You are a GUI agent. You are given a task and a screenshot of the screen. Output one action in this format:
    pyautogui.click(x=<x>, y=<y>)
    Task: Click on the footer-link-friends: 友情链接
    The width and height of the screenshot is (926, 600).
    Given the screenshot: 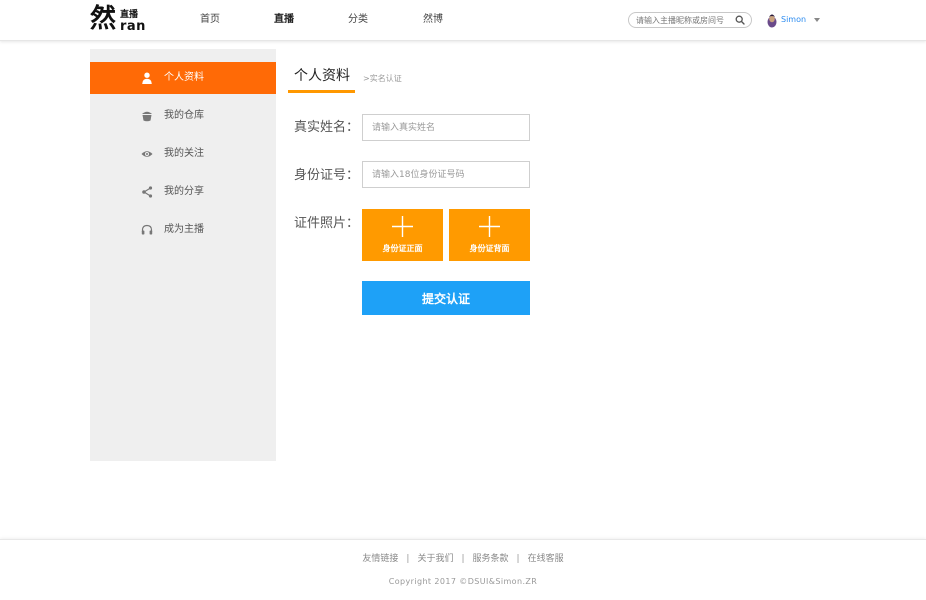 What is the action you would take?
    pyautogui.click(x=380, y=559)
    